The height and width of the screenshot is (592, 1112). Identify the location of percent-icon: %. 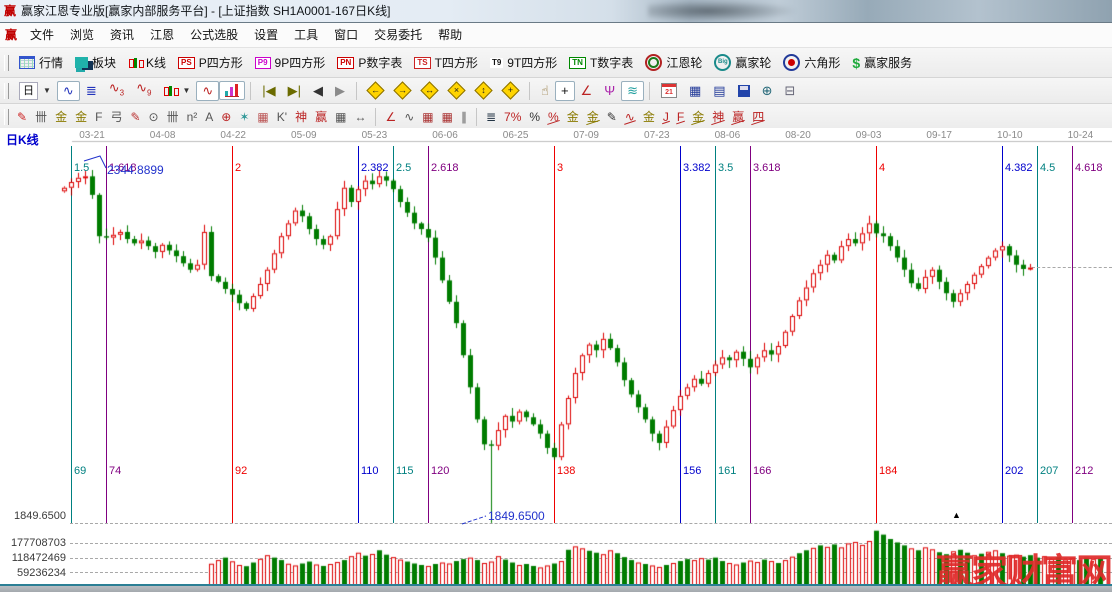
(534, 117).